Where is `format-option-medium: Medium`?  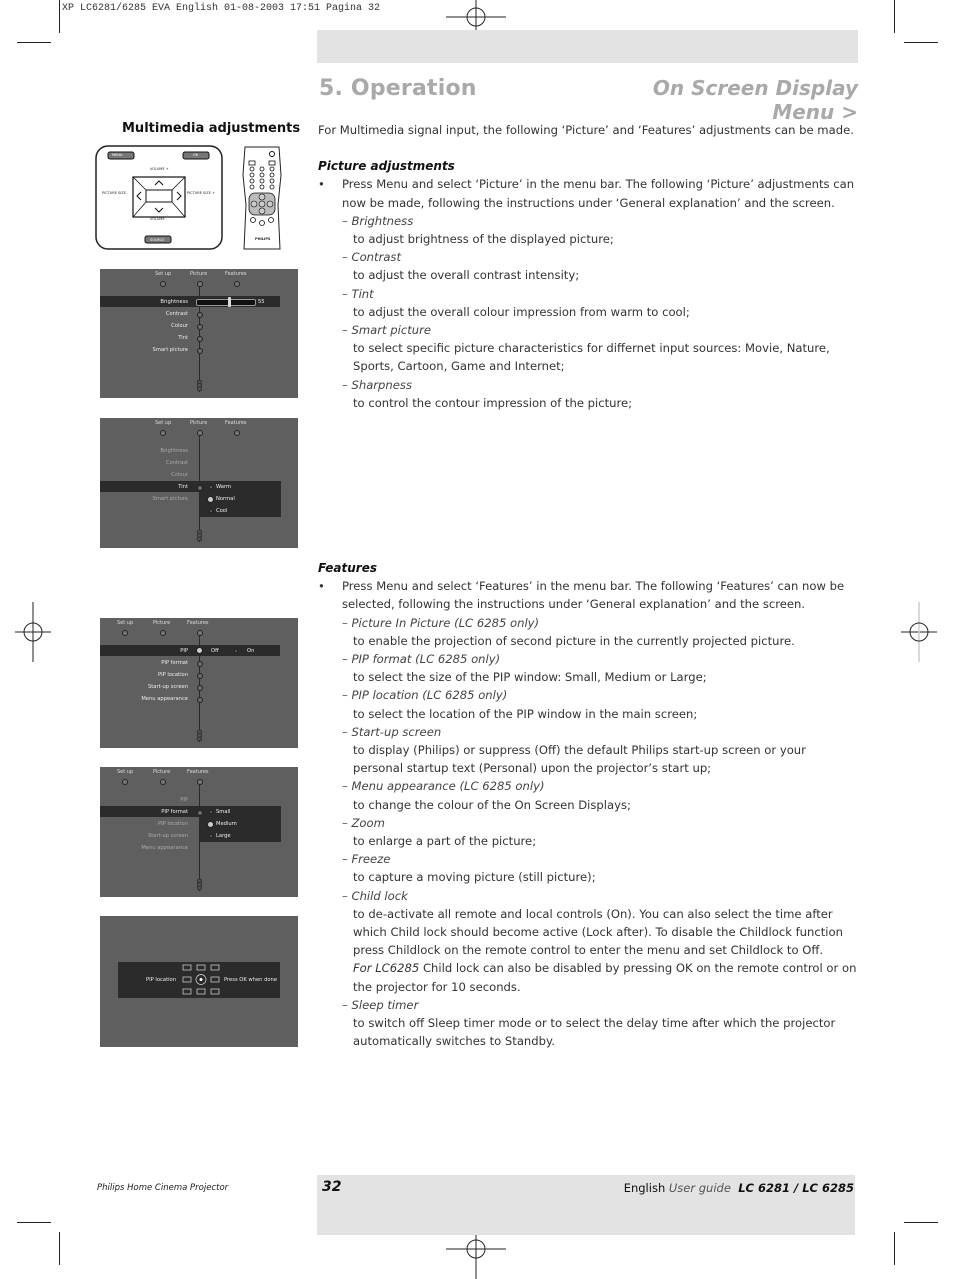 format-option-medium: Medium is located at coordinates (226, 824).